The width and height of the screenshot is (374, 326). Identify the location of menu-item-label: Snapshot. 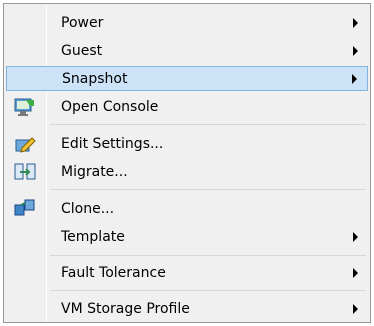
(95, 78).